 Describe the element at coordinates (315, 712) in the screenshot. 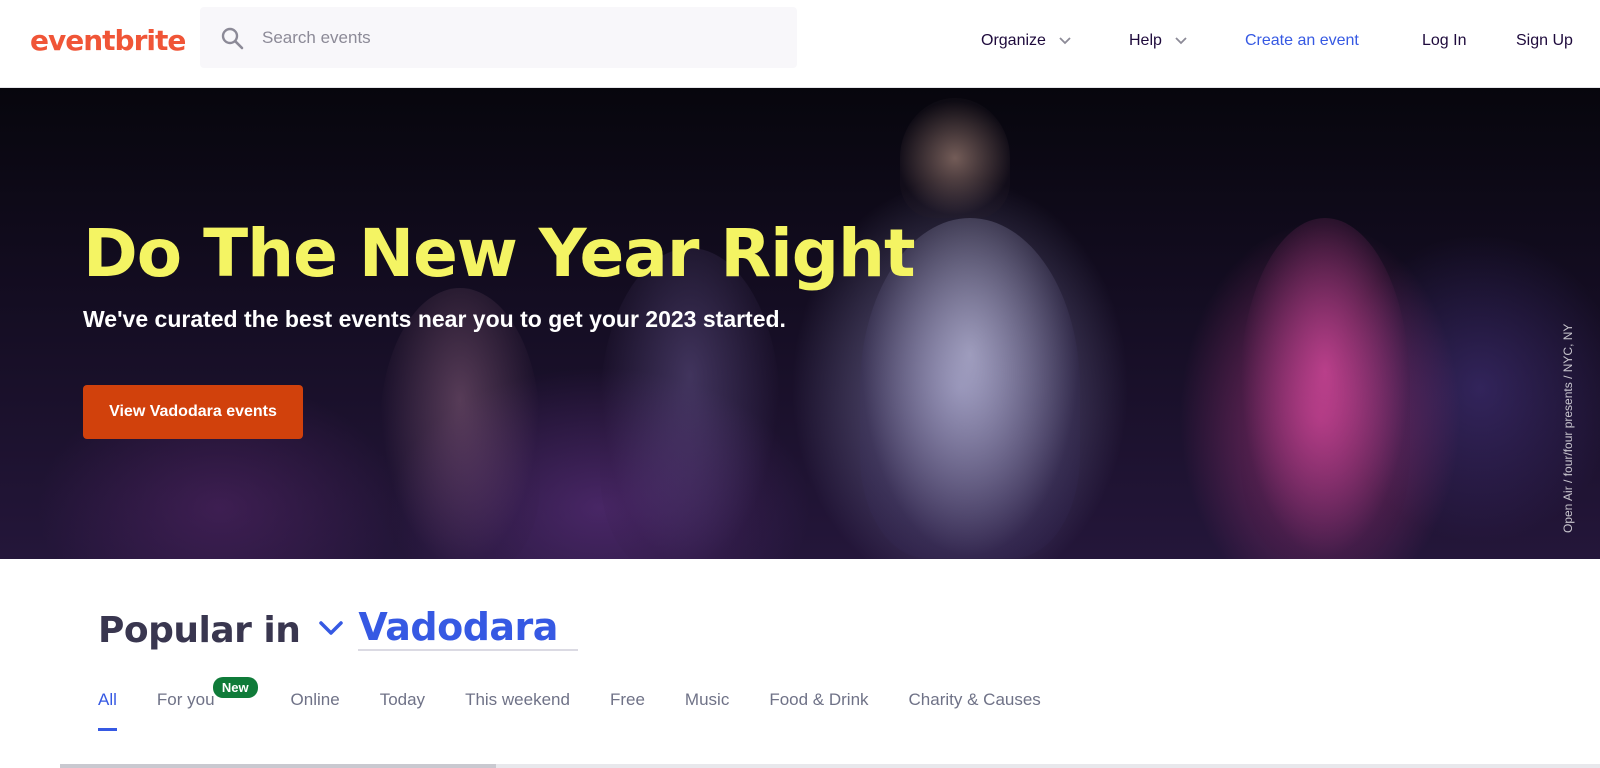

I see `tab-online: Online` at that location.